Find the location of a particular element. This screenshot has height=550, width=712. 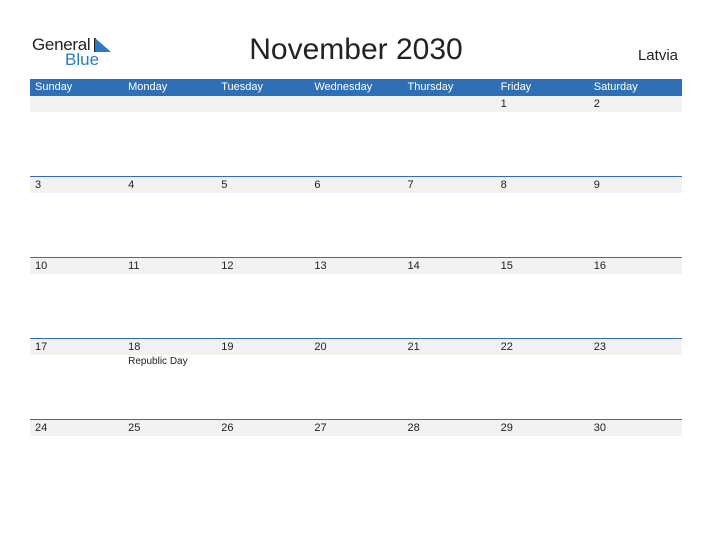

day-number: 27 is located at coordinates (320, 428).